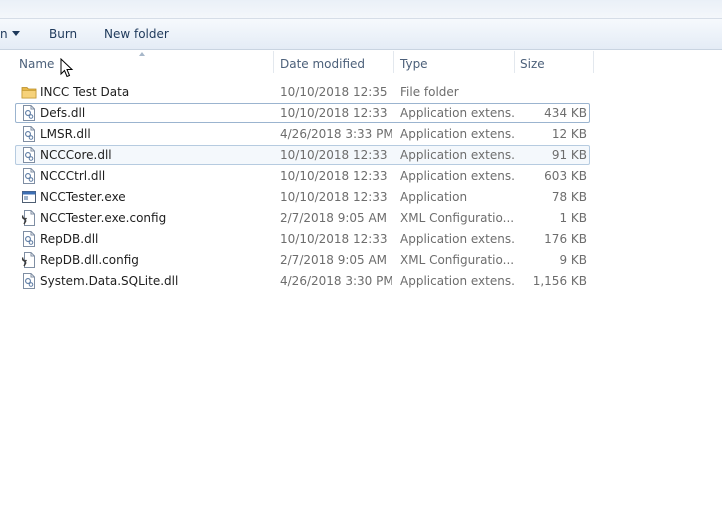 The height and width of the screenshot is (523, 722). Describe the element at coordinates (76, 155) in the screenshot. I see `file-name: NCCCore.dll` at that location.